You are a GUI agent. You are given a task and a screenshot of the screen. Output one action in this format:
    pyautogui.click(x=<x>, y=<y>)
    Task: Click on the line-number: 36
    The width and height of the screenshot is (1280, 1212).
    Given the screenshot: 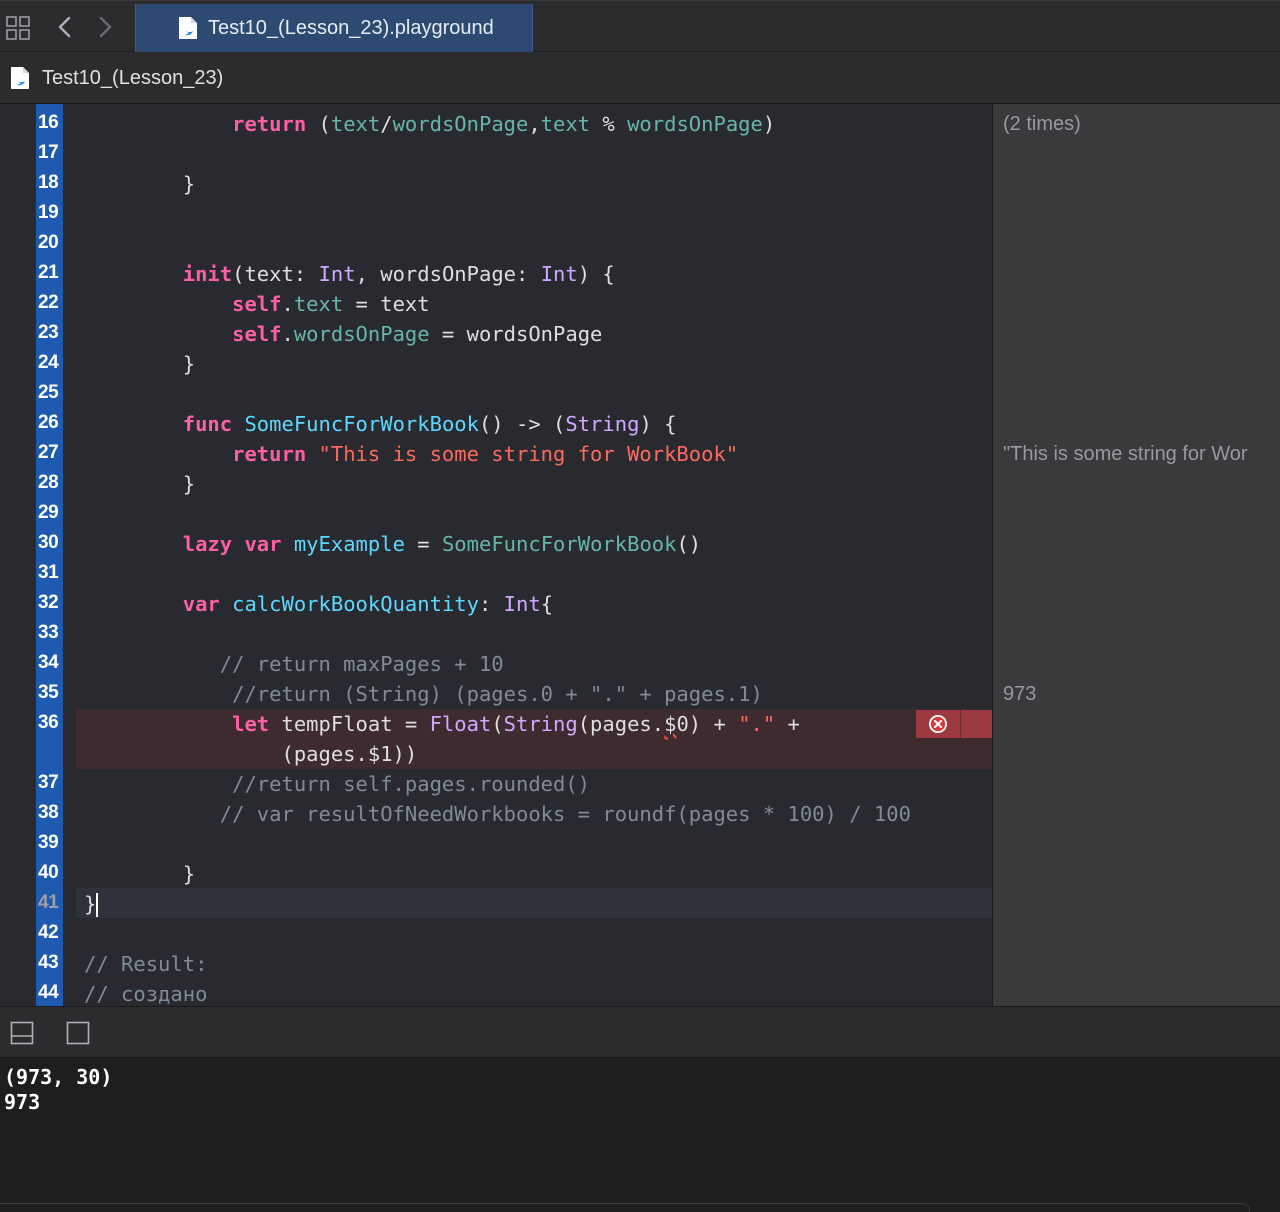 What is the action you would take?
    pyautogui.click(x=50, y=723)
    